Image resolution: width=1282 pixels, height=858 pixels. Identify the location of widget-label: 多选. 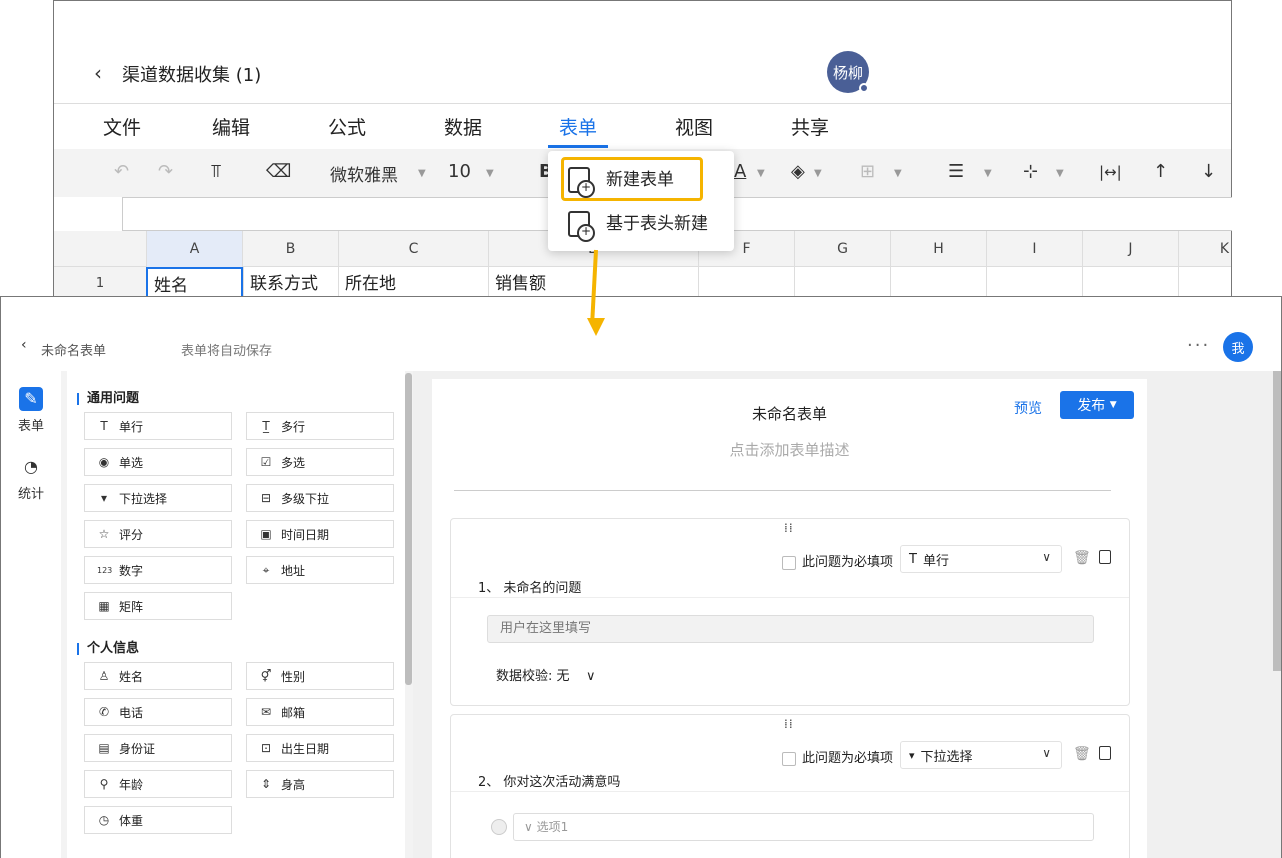
(293, 462).